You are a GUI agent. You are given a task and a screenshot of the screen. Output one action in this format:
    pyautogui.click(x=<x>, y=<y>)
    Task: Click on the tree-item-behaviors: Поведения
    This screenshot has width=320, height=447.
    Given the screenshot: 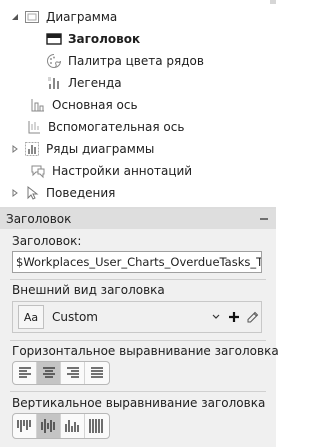 What is the action you would take?
    pyautogui.click(x=62, y=193)
    